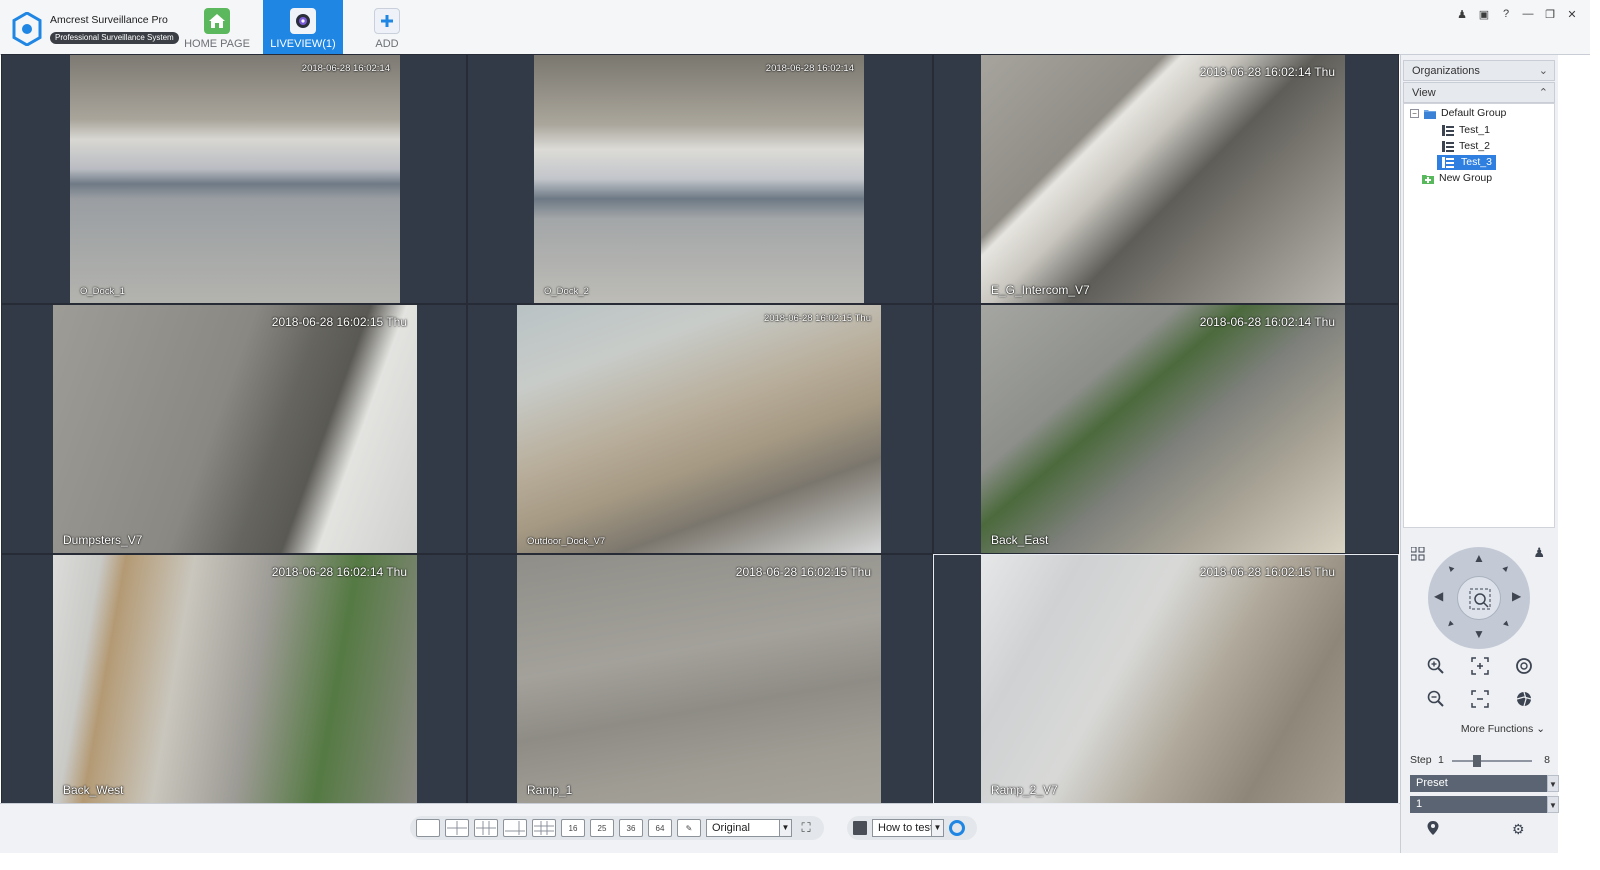 This screenshot has height=870, width=1600. Describe the element at coordinates (1516, 596) in the screenshot. I see `arrow-right-icon: ▶` at that location.